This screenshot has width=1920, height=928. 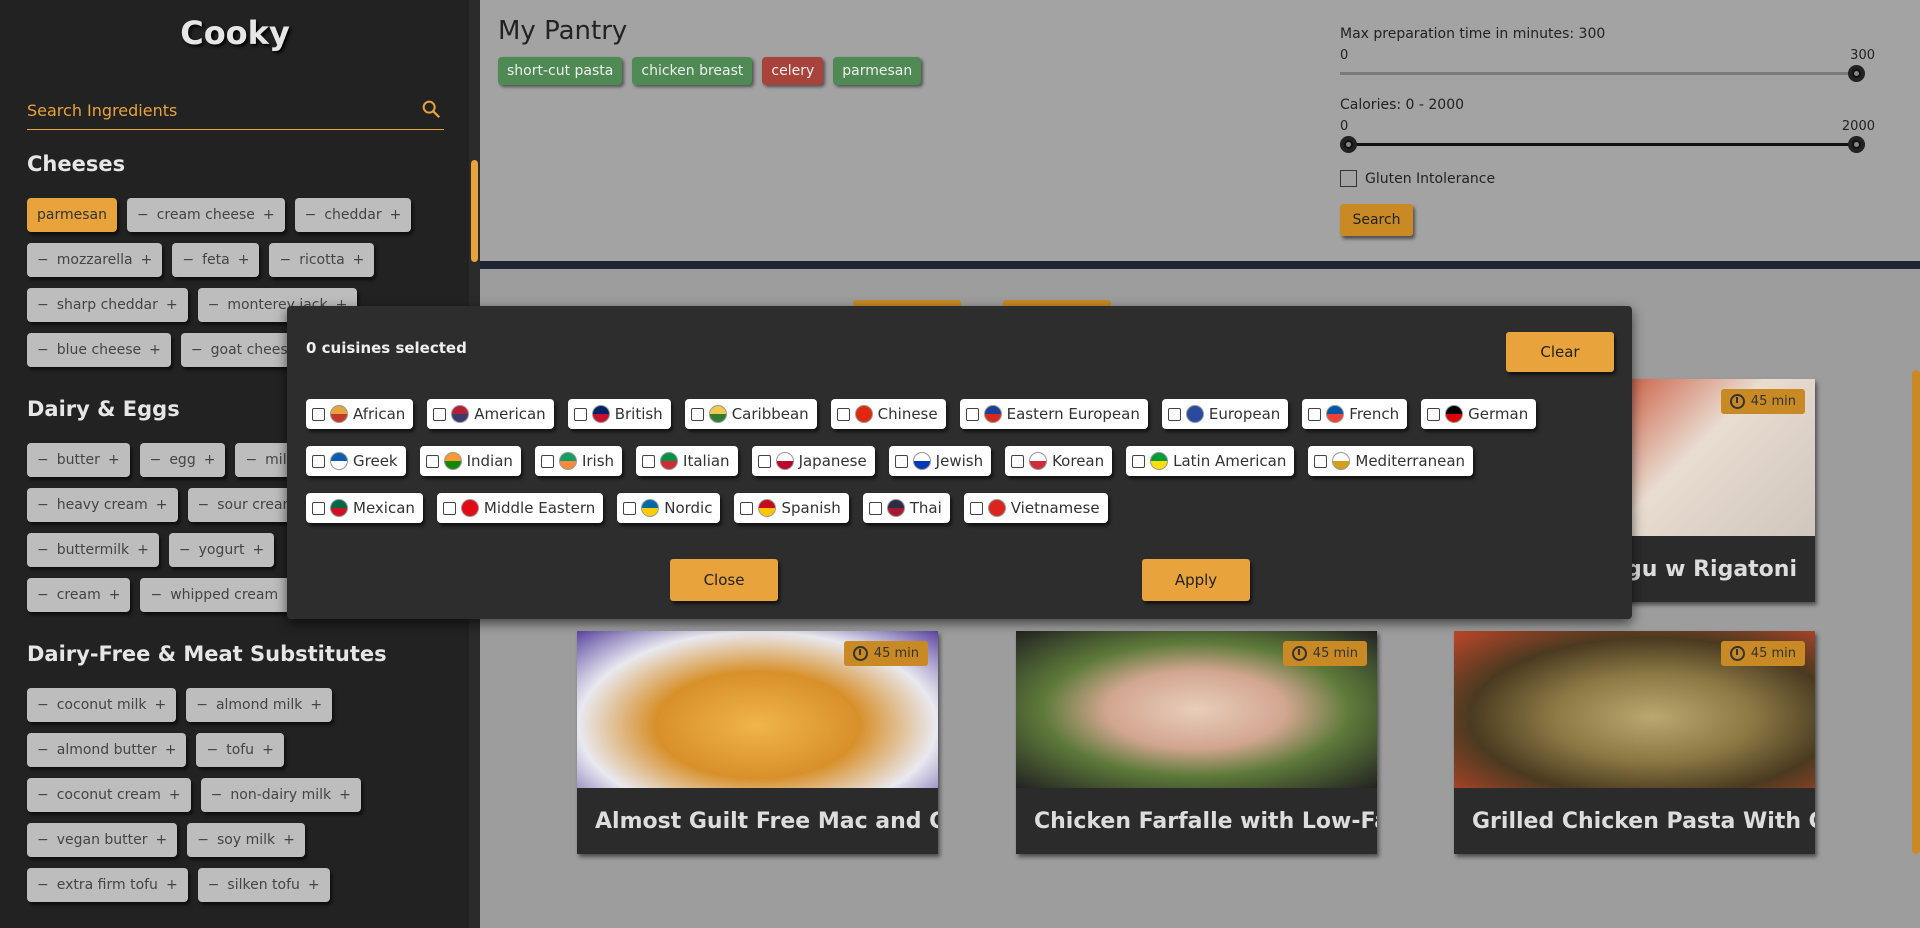 I want to click on cuisine-option: Eastern European, so click(x=1053, y=414).